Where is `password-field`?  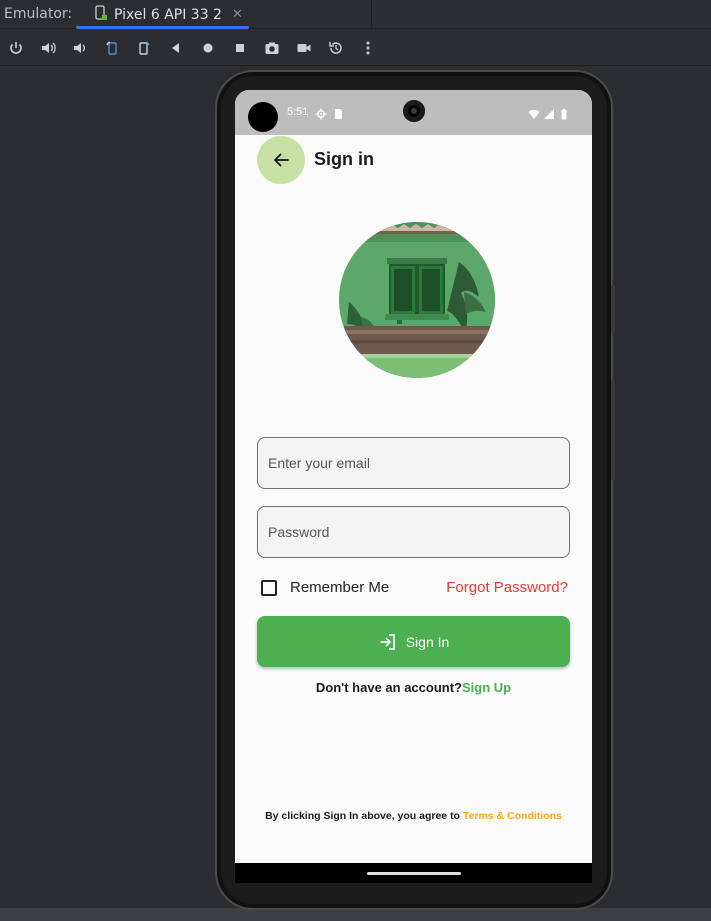
password-field is located at coordinates (413, 532).